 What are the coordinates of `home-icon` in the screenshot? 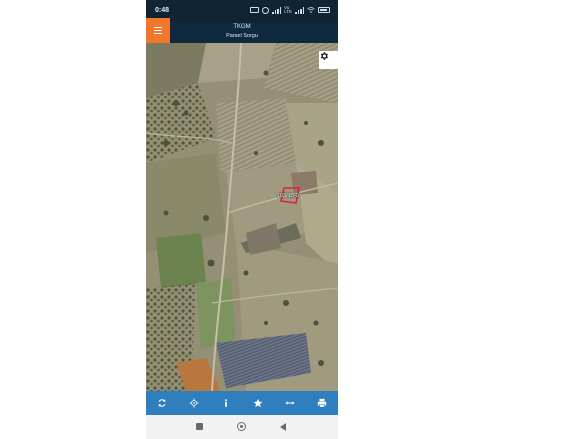 It's located at (241, 426).